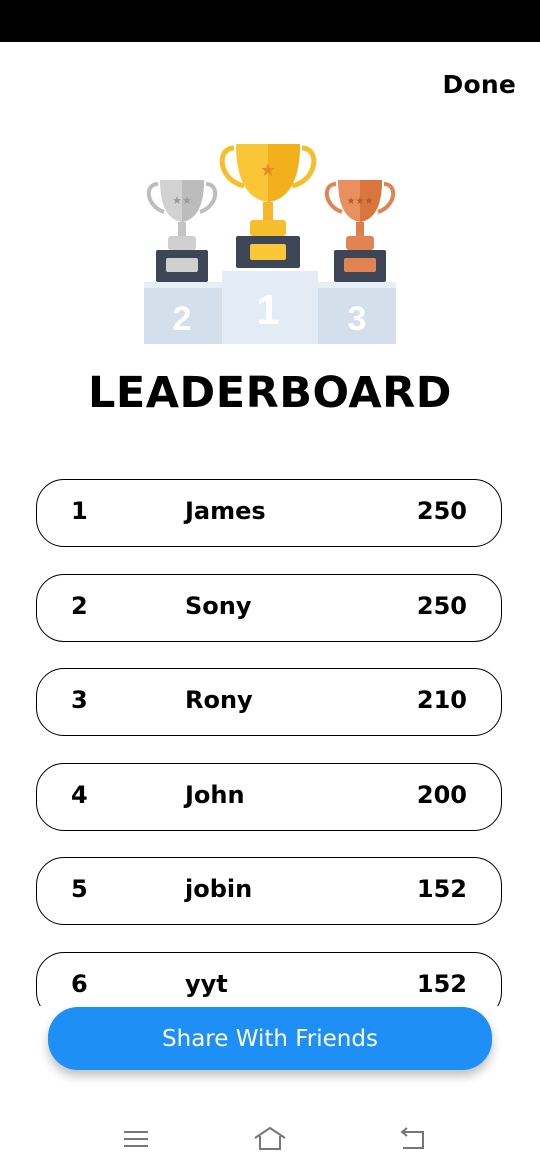 The height and width of the screenshot is (1170, 540). I want to click on score: 210, so click(441, 700).